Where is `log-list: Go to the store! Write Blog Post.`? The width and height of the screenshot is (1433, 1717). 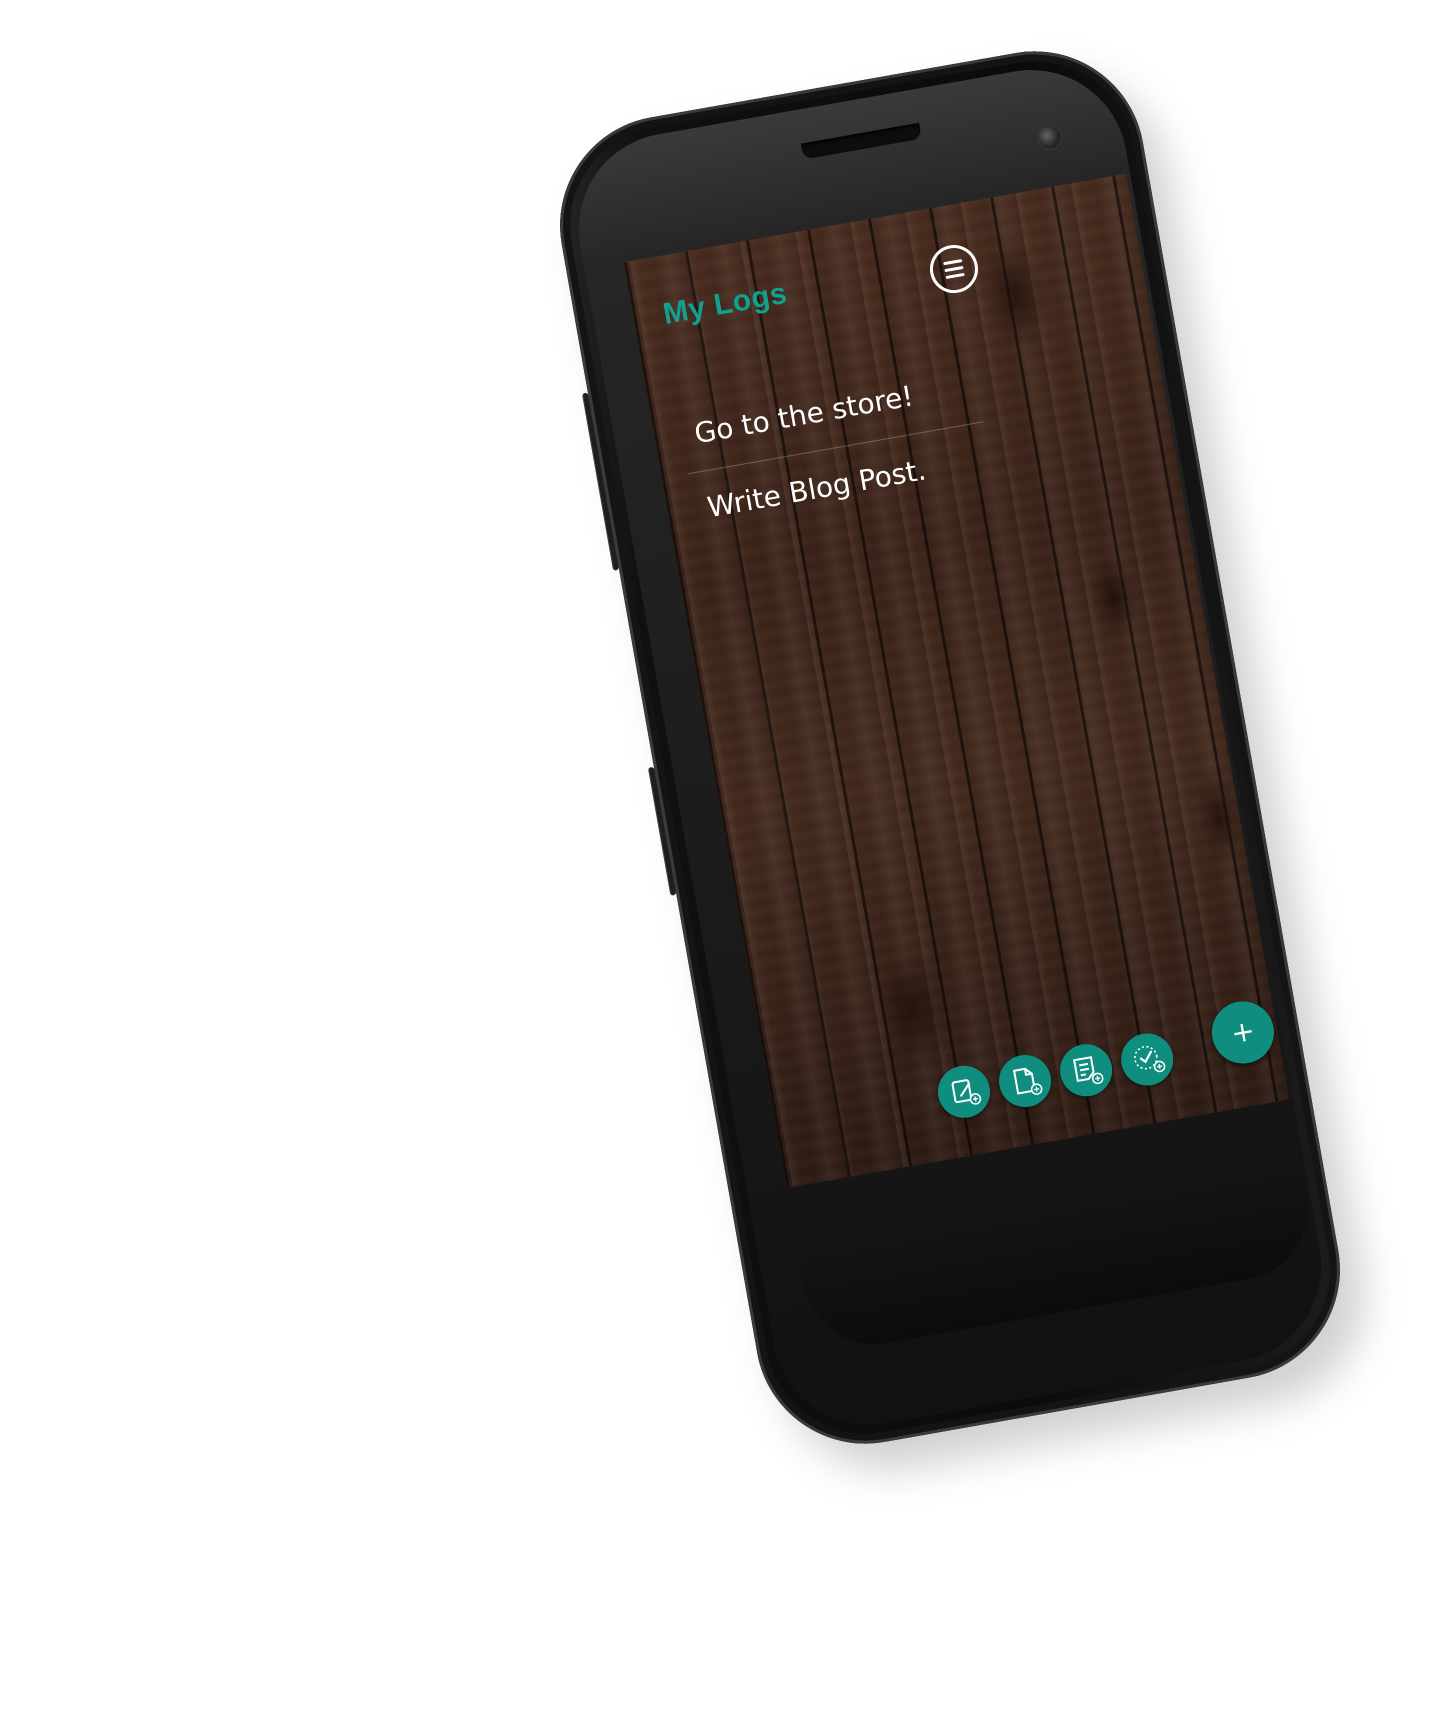
log-list: Go to the store! Write Blog Post. is located at coordinates (863, 443).